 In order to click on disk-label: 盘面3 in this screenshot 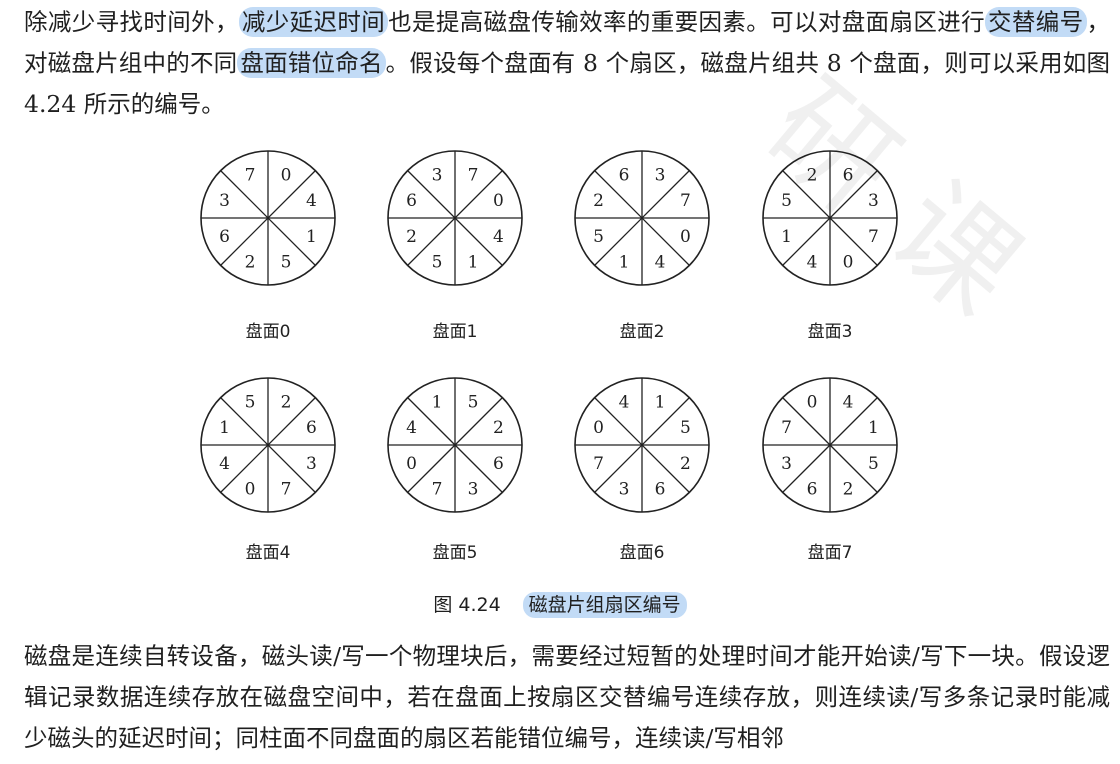, I will do `click(830, 332)`.